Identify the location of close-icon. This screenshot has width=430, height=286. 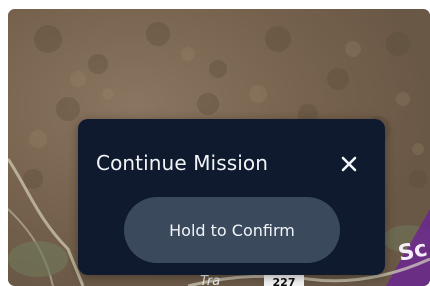
(349, 164).